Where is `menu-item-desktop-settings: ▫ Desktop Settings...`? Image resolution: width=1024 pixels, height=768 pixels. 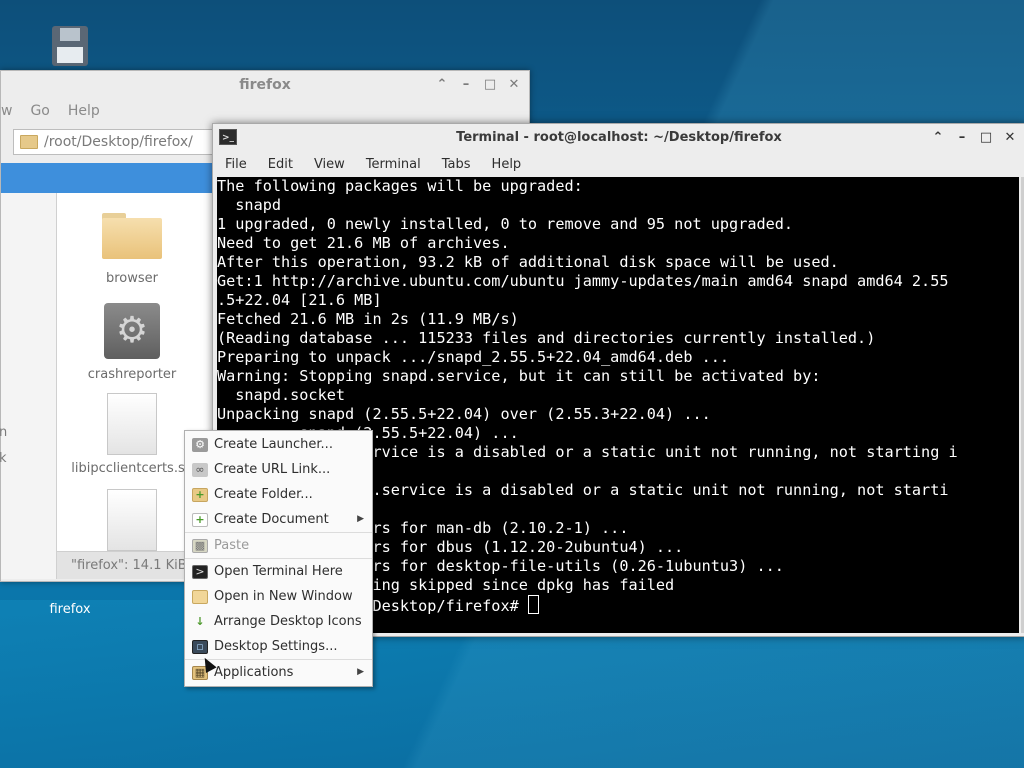
menu-item-desktop-settings: ▫ Desktop Settings... is located at coordinates (278, 646).